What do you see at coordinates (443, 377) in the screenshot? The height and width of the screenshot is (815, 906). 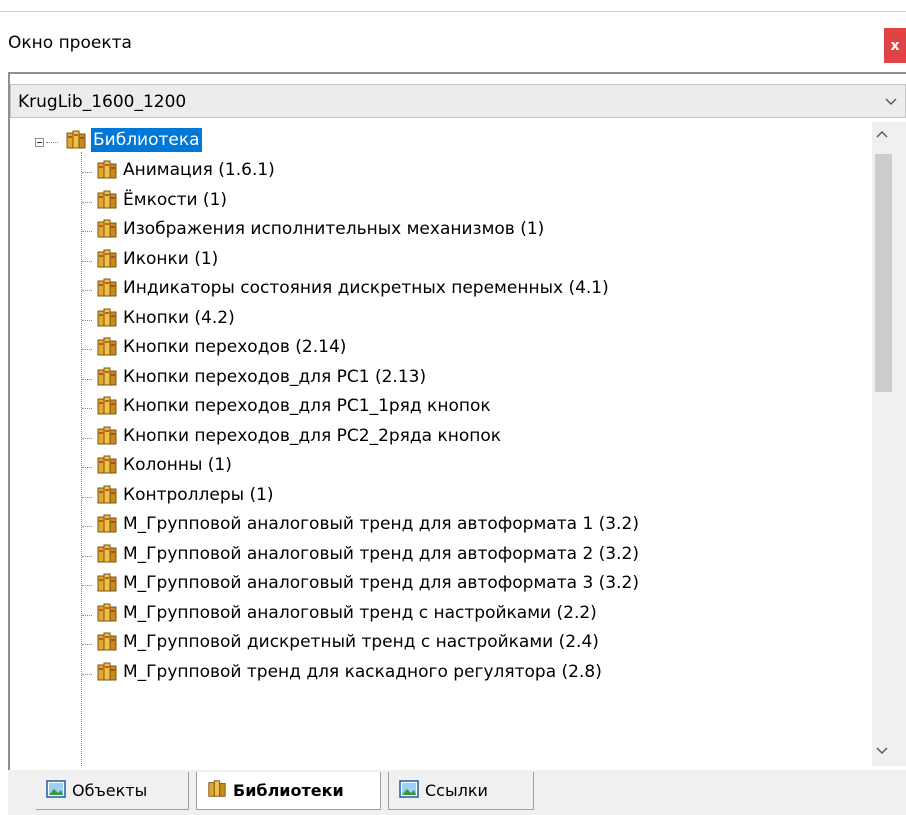 I see `tree-node: Кнопки переходов_для PC1 (2.13)` at bounding box center [443, 377].